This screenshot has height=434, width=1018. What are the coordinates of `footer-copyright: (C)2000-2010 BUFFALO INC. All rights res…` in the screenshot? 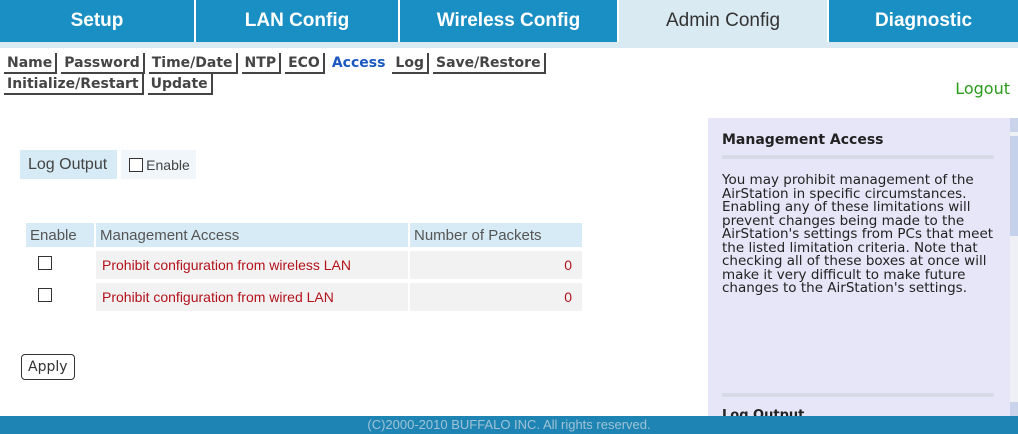 It's located at (509, 425).